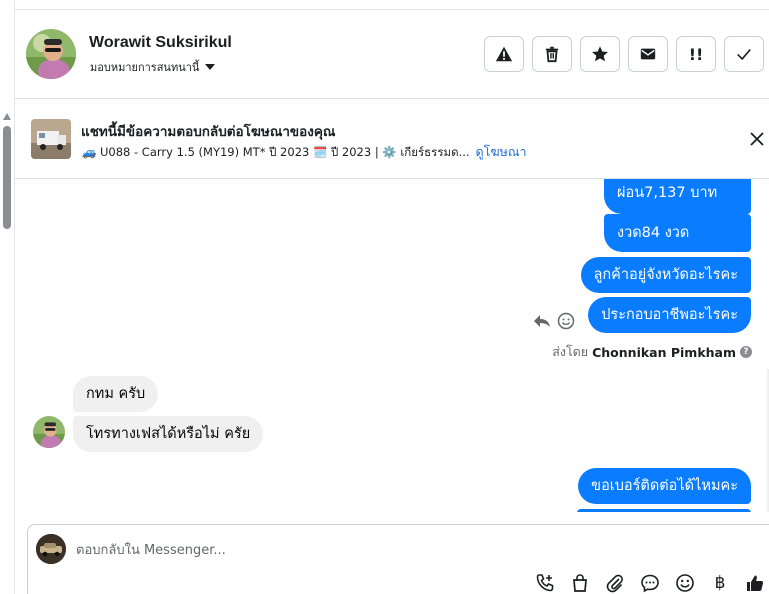 This screenshot has width=769, height=594. I want to click on incoming-message: โทรทางเฟสได้หรือไม่ ครัย, so click(168, 434).